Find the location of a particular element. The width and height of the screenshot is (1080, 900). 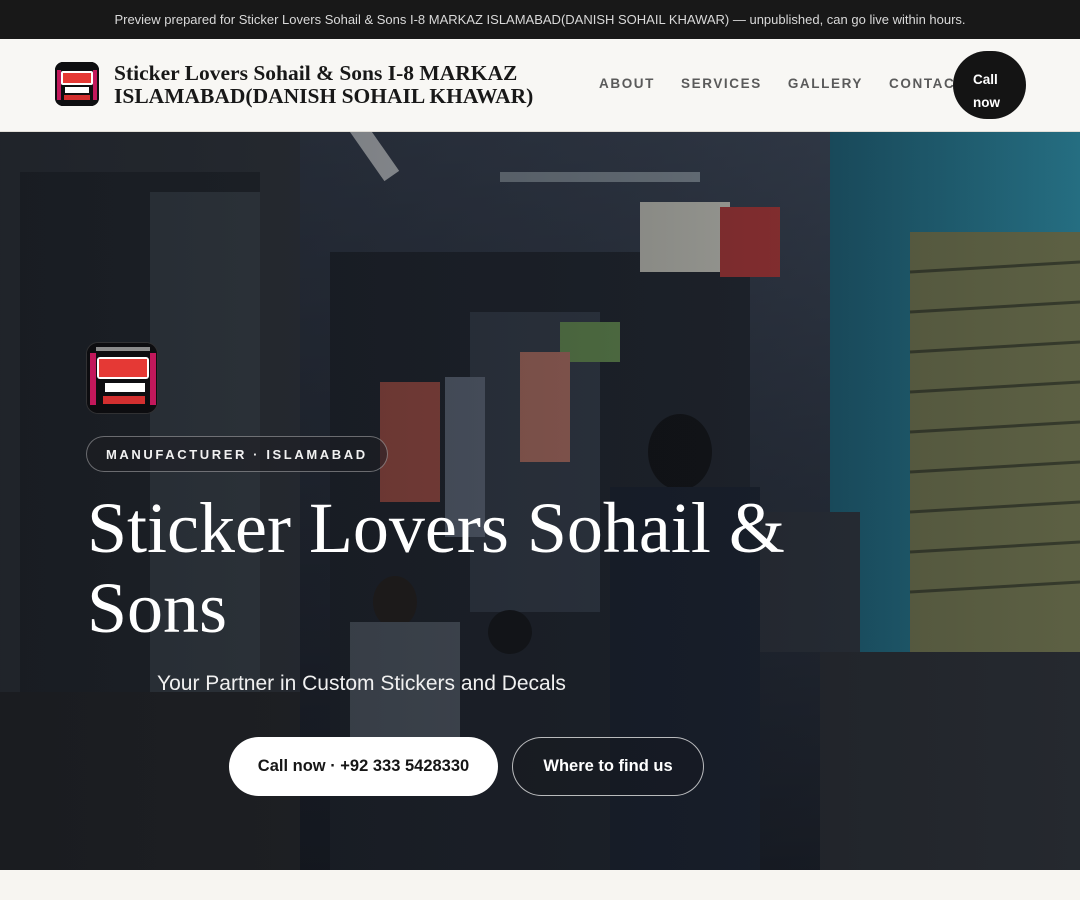

hero-title: Sticker Lovers Sohail & Sons is located at coordinates (436, 568).